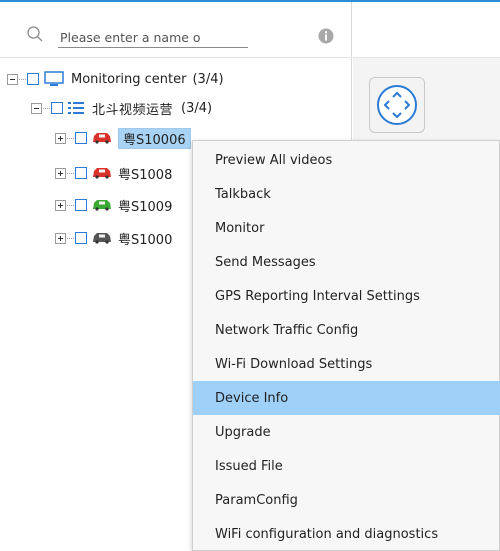 This screenshot has height=551, width=500. Describe the element at coordinates (346, 160) in the screenshot. I see `menu-item-preview-all-videos: Preview All videos` at that location.